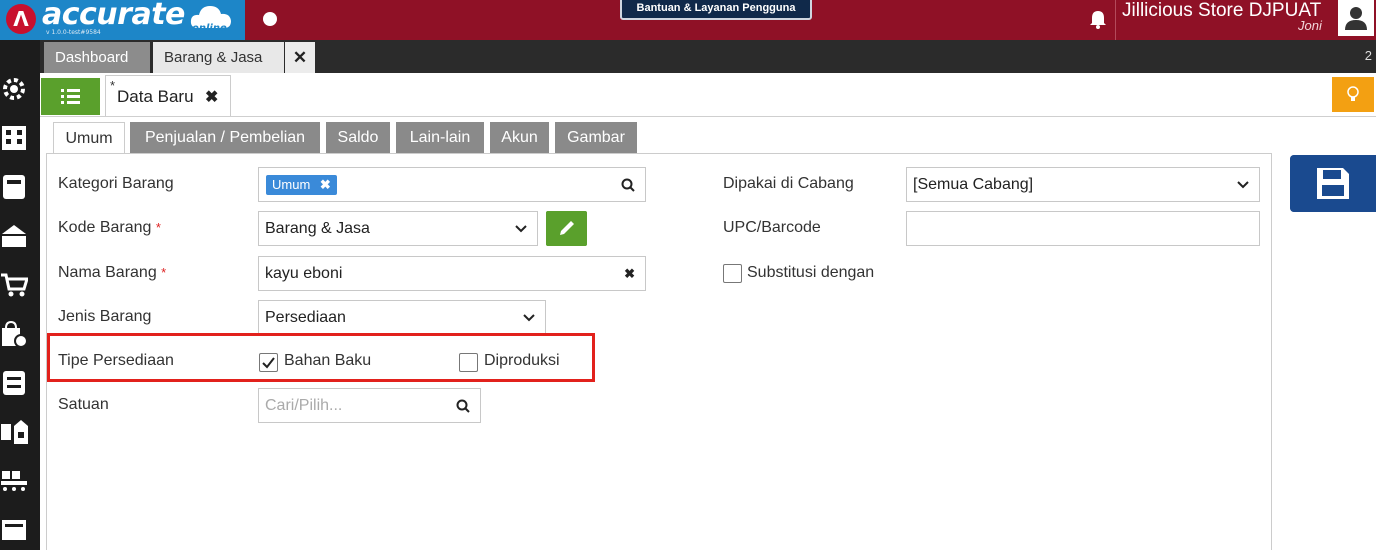 This screenshot has height=550, width=1376. What do you see at coordinates (218, 57) in the screenshot?
I see `tab-barang-jasa: Barang & Jasa` at bounding box center [218, 57].